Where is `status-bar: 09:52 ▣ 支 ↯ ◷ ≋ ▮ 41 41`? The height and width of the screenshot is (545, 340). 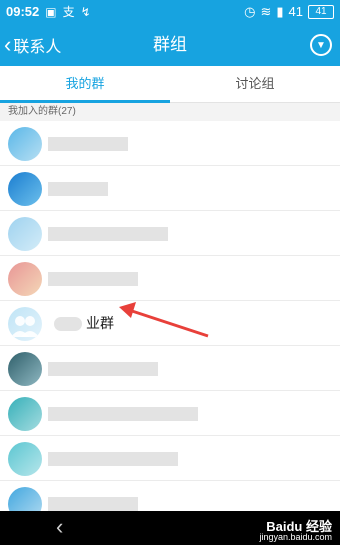
status-bar: 09:52 ▣ 支 ↯ ◷ ≋ ▮ 41 41 is located at coordinates (170, 11).